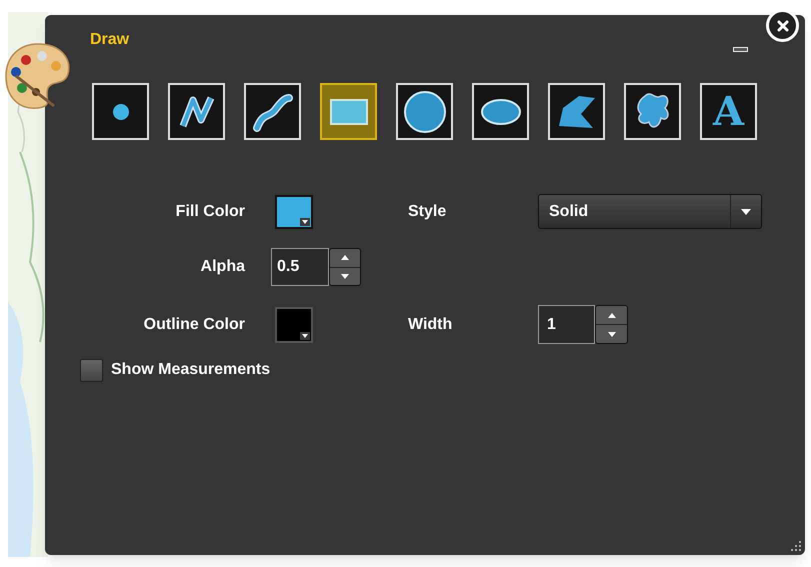 This screenshot has height=567, width=811. I want to click on close-icon, so click(782, 26).